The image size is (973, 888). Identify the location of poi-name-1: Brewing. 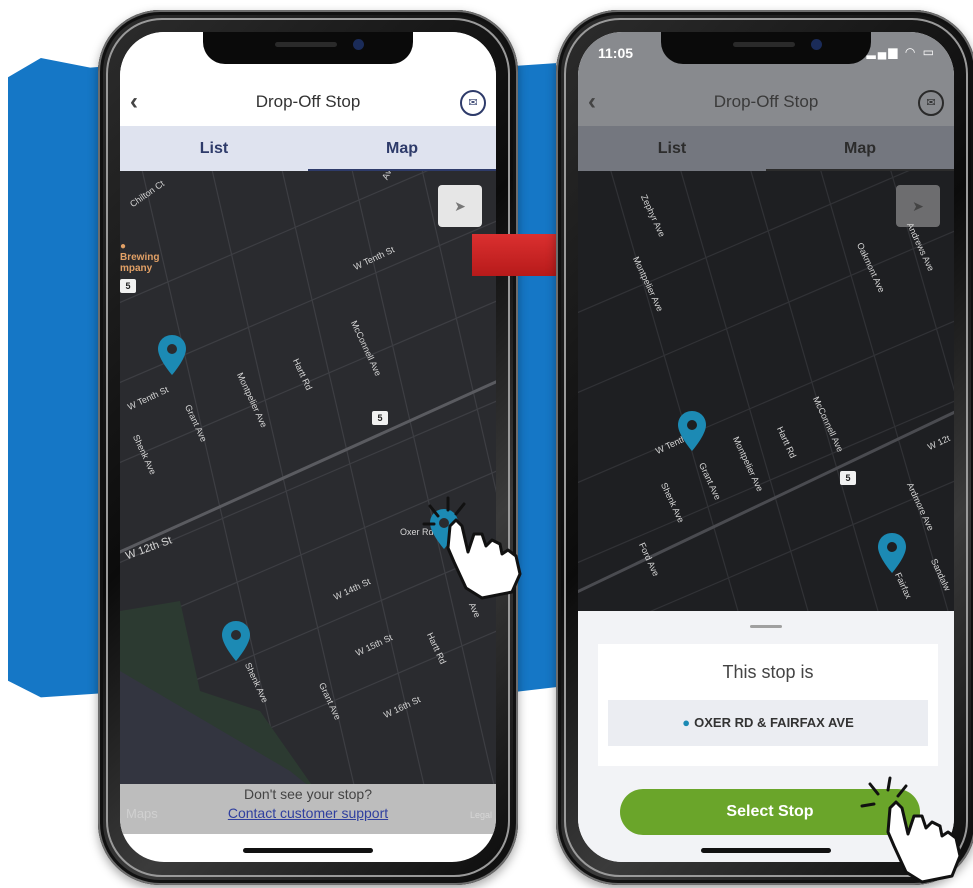
(140, 257).